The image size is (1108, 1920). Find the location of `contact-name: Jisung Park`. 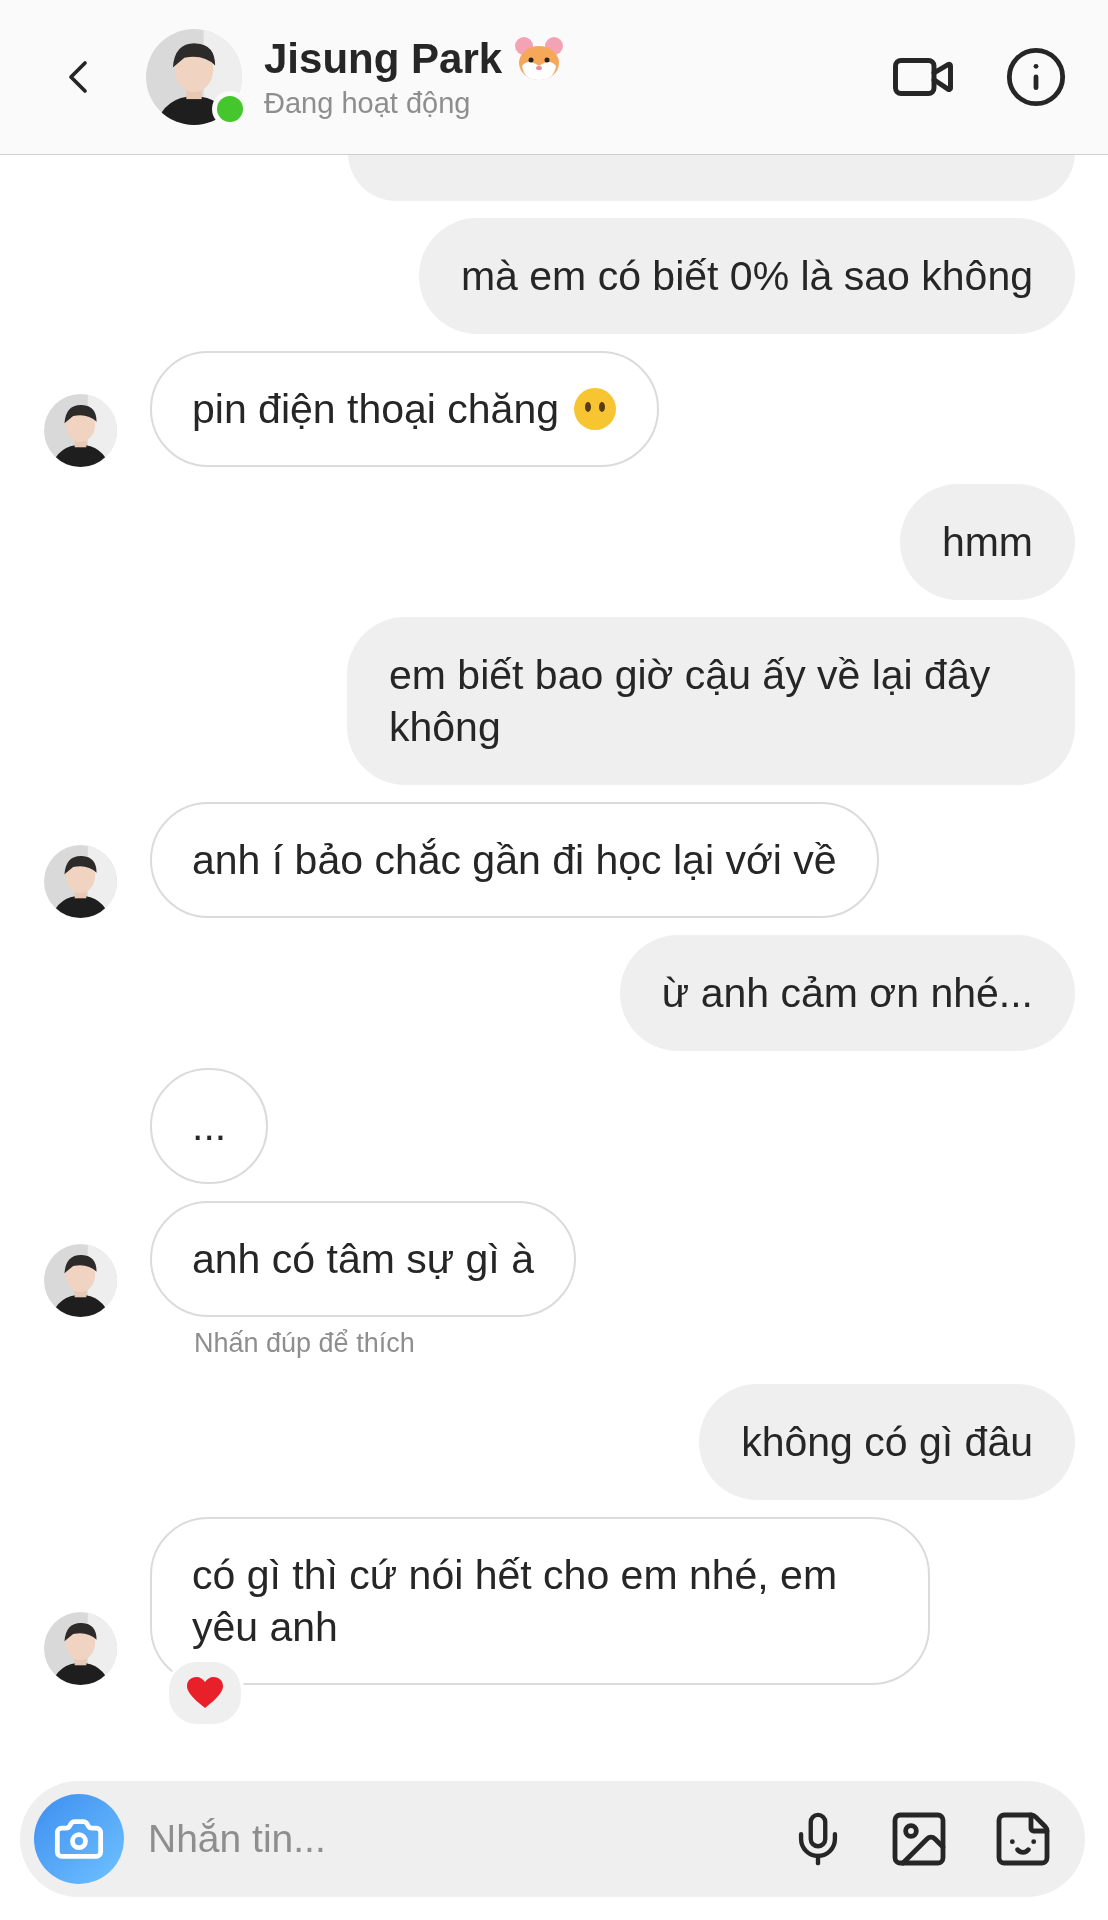

contact-name: Jisung Park is located at coordinates (383, 58).